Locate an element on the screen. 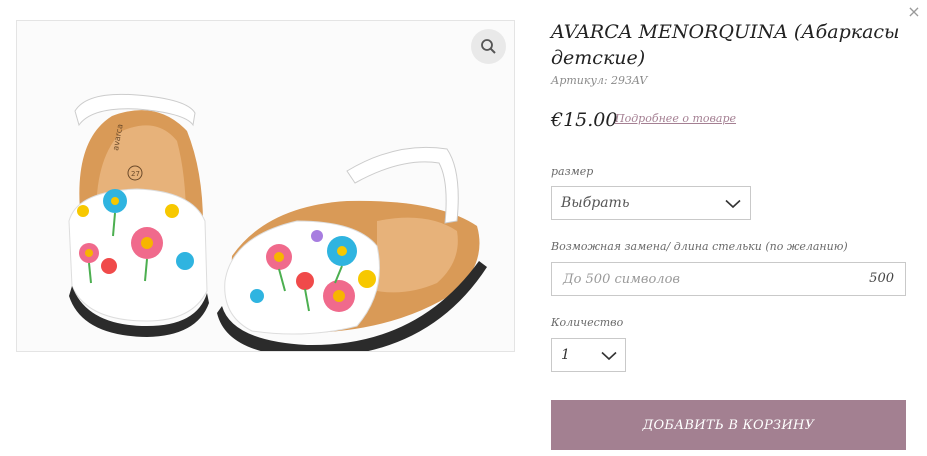 The height and width of the screenshot is (456, 927). product-title: AVARCA MENORQUINA (Абаркасы детские) is located at coordinates (725, 45).